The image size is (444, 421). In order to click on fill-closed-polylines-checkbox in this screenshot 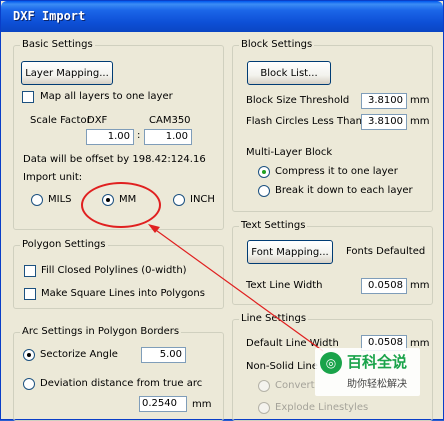, I will do `click(30, 271)`.